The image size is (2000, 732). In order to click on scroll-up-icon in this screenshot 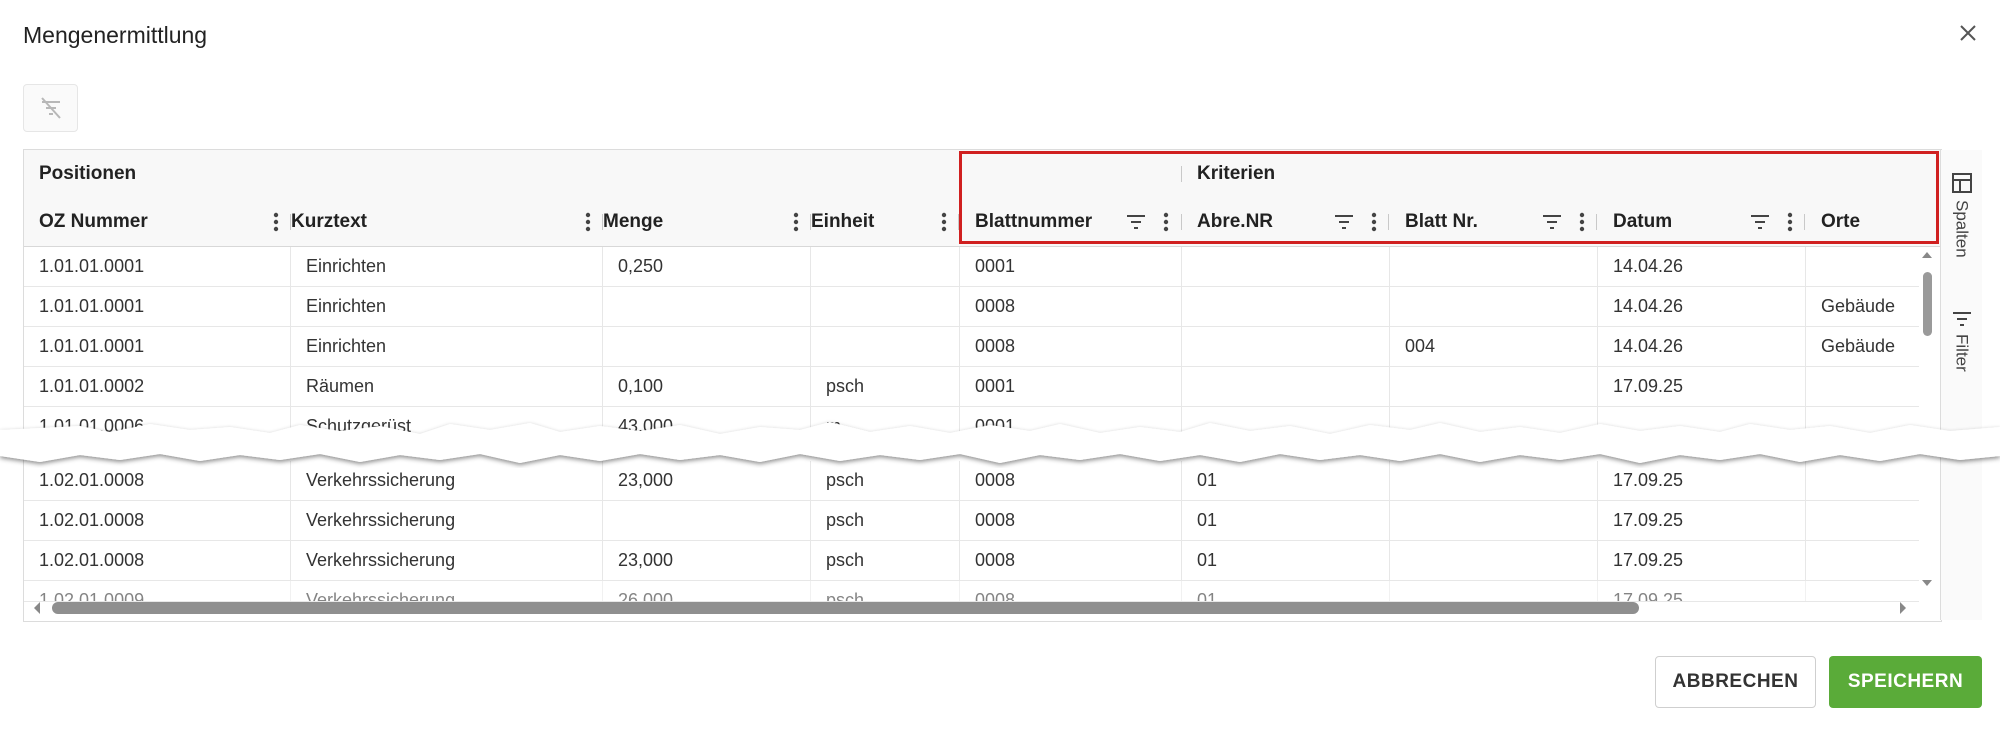, I will do `click(1927, 255)`.